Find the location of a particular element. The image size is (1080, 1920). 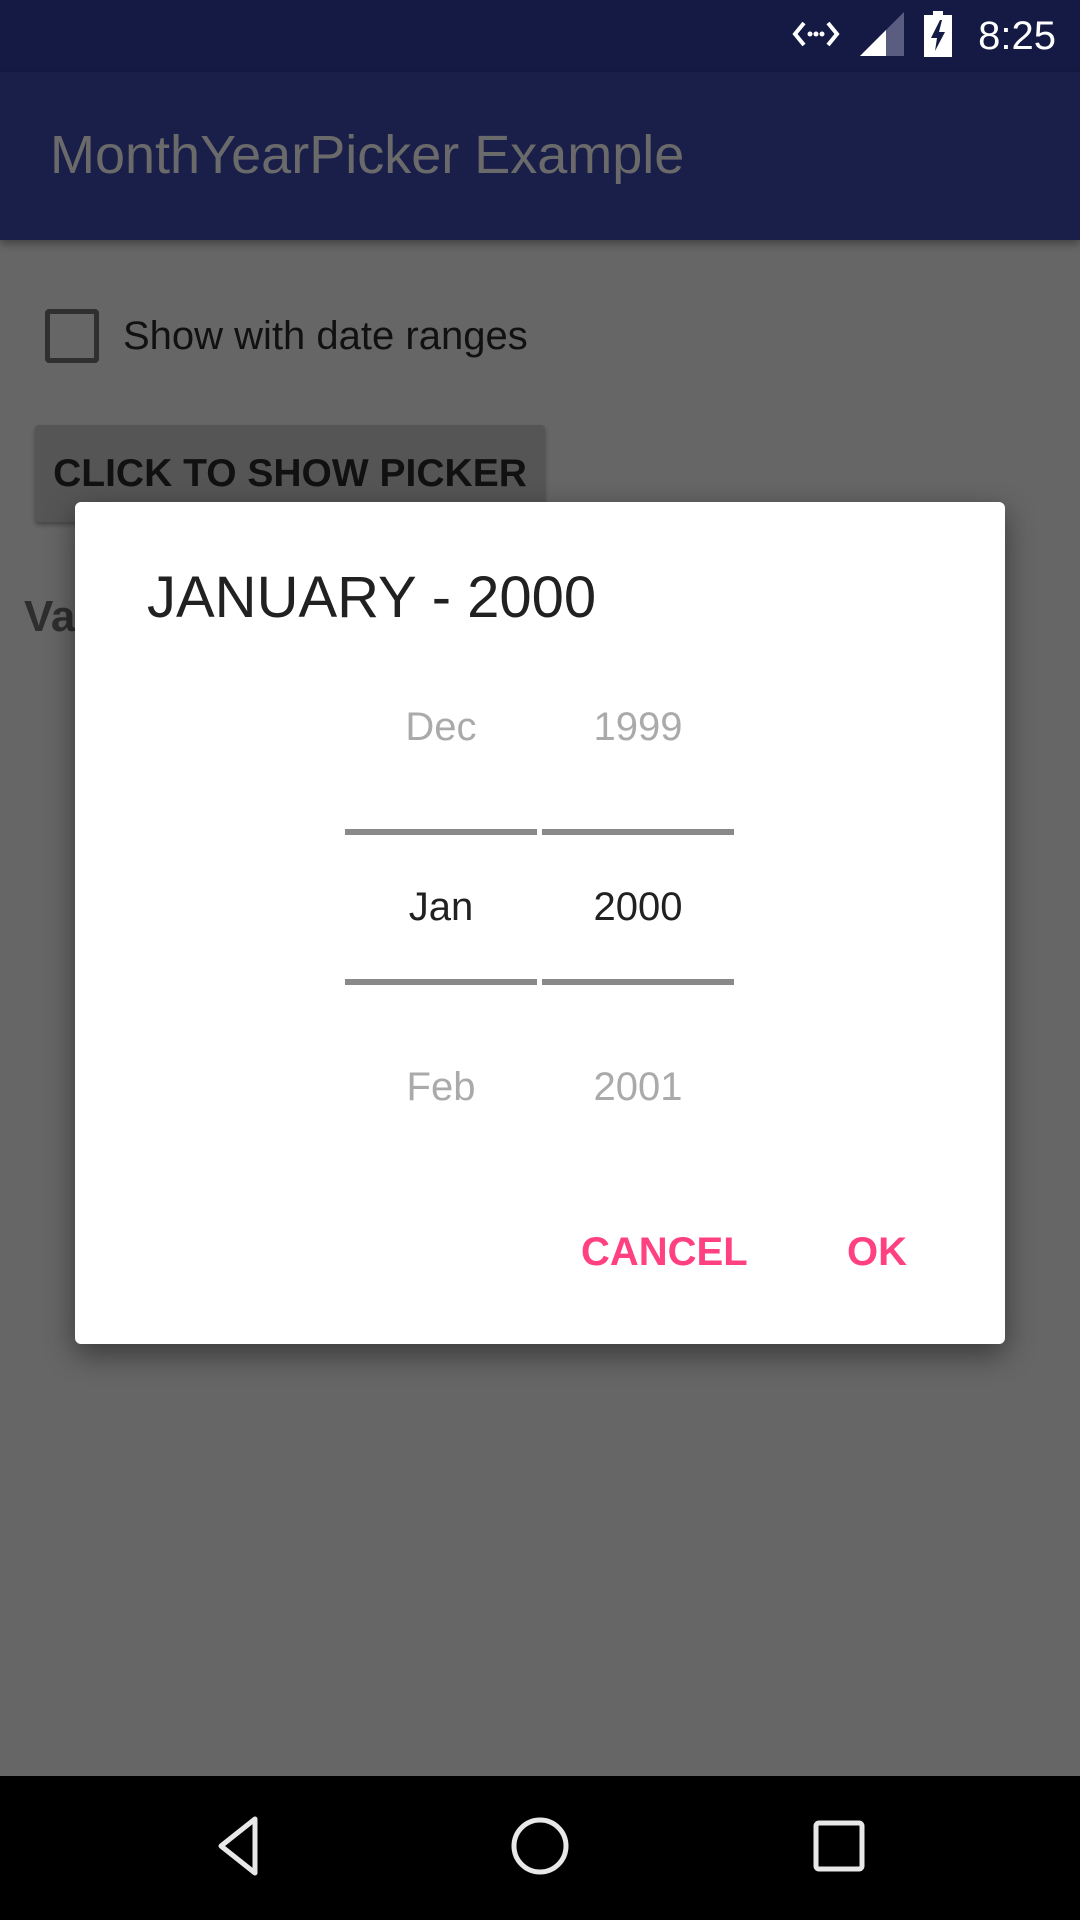

recents-icon is located at coordinates (839, 1848).